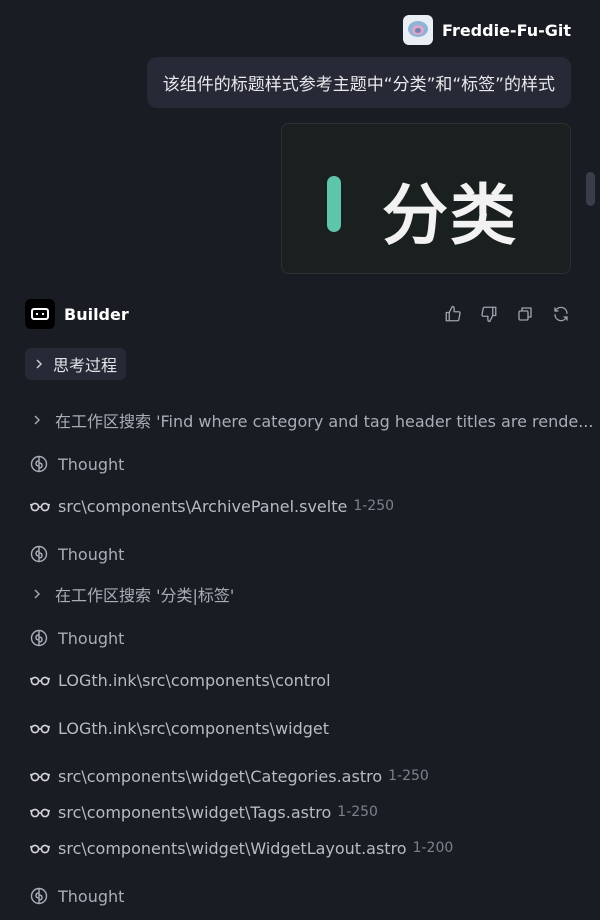 The width and height of the screenshot is (600, 920). I want to click on user-message-header: Freddie-Fu-Git, so click(487, 30).